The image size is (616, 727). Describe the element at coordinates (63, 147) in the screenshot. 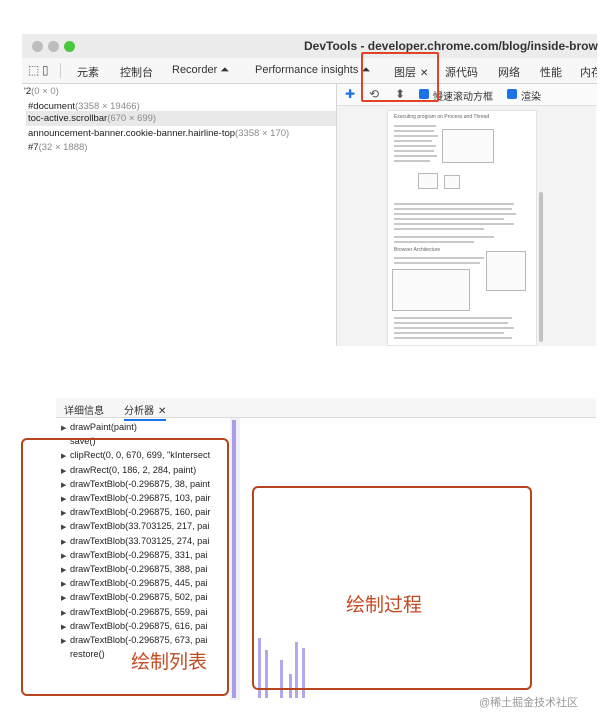

I see `layer-size: (32 × 1888)` at that location.